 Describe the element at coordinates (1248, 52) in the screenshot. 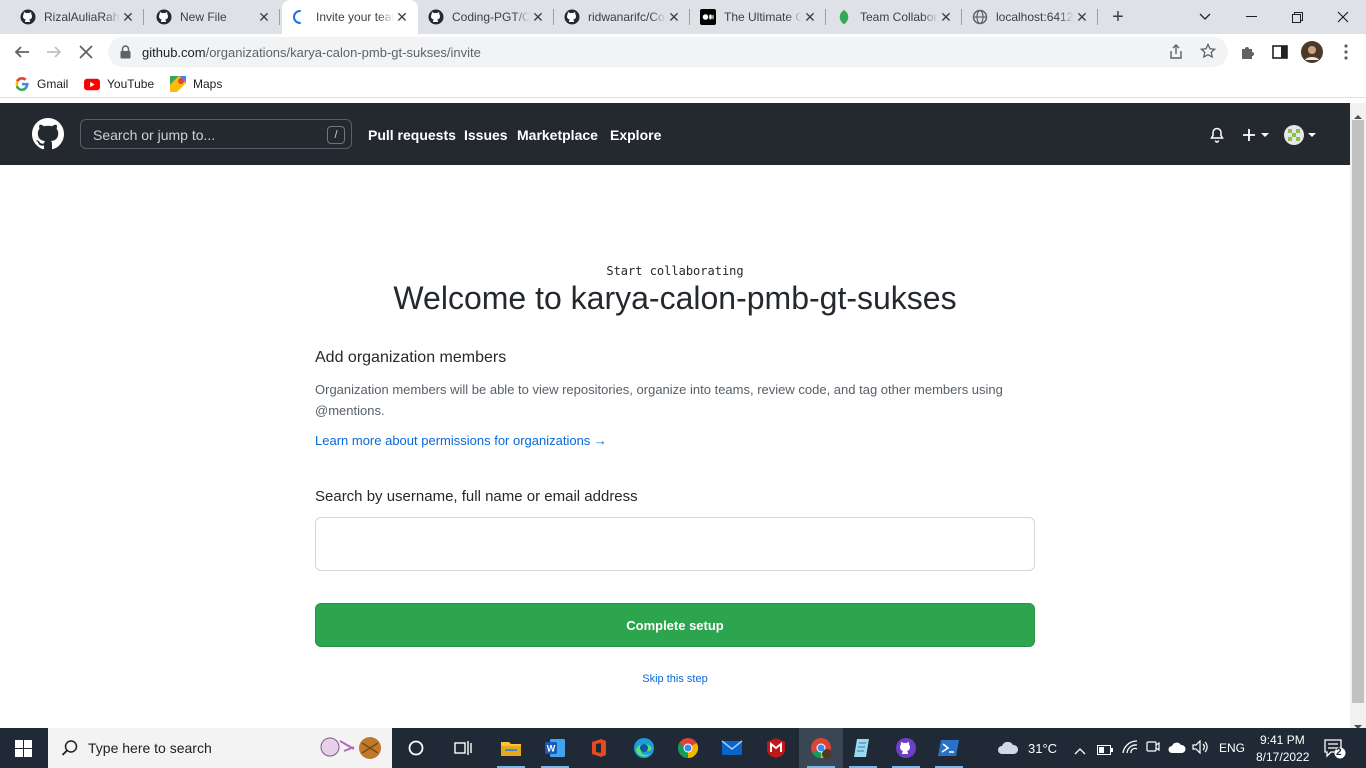

I see `extensions-puzzle-icon` at that location.